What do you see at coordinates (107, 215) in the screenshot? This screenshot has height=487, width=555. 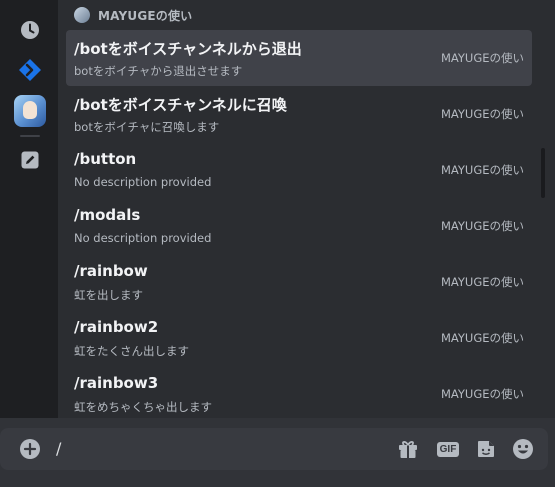 I see `command-name: /modals` at bounding box center [107, 215].